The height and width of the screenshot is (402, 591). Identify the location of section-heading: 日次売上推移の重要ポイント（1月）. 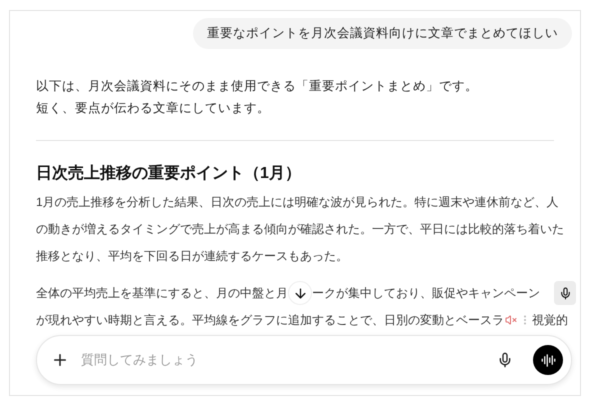
(169, 173).